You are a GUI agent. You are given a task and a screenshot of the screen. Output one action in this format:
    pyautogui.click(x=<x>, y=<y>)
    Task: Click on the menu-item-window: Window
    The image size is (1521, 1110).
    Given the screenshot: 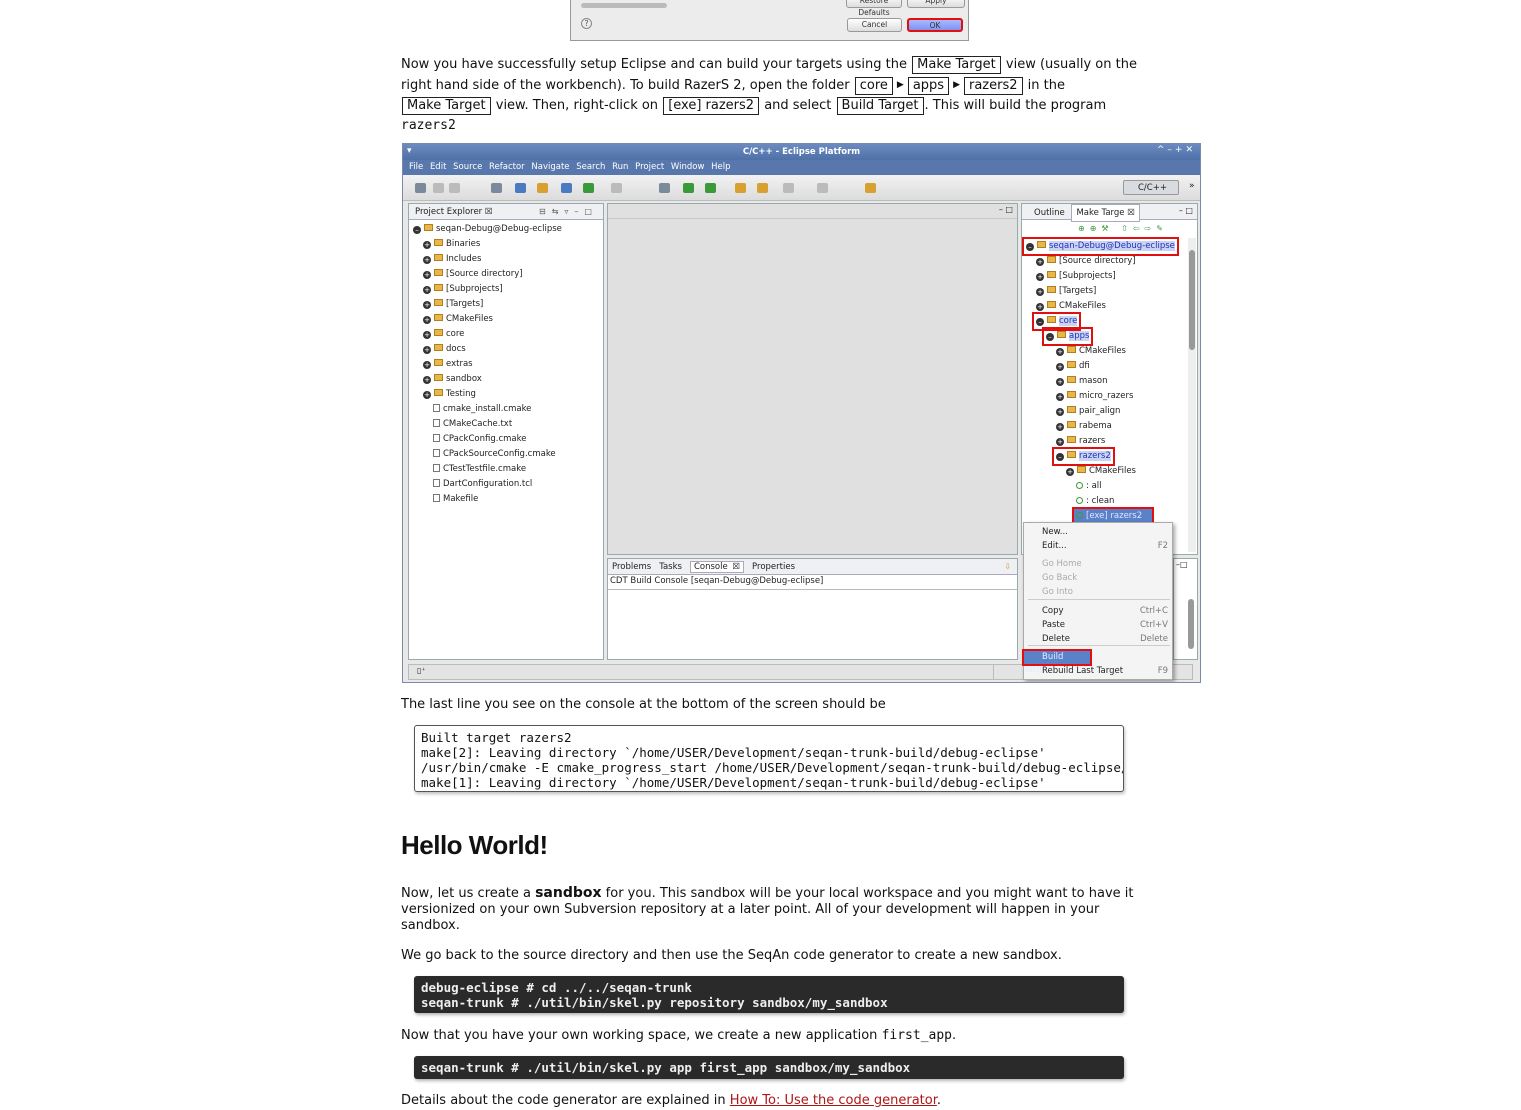 What is the action you would take?
    pyautogui.click(x=691, y=167)
    